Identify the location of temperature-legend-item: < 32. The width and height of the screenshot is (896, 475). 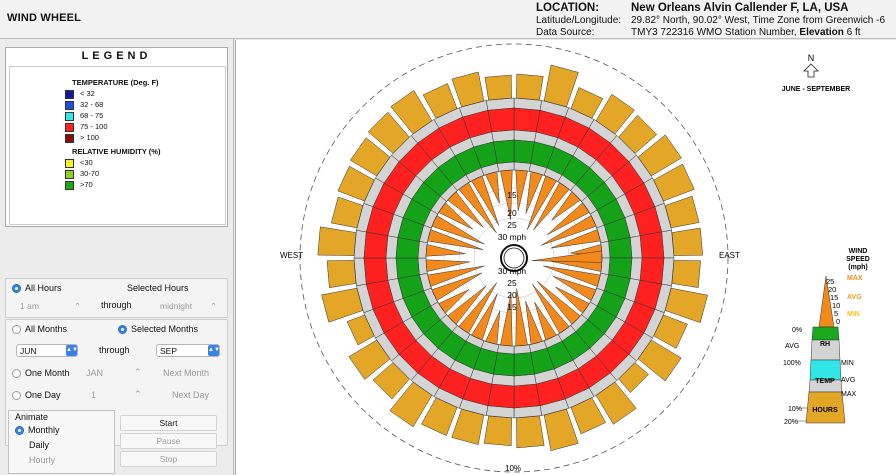
(80, 94).